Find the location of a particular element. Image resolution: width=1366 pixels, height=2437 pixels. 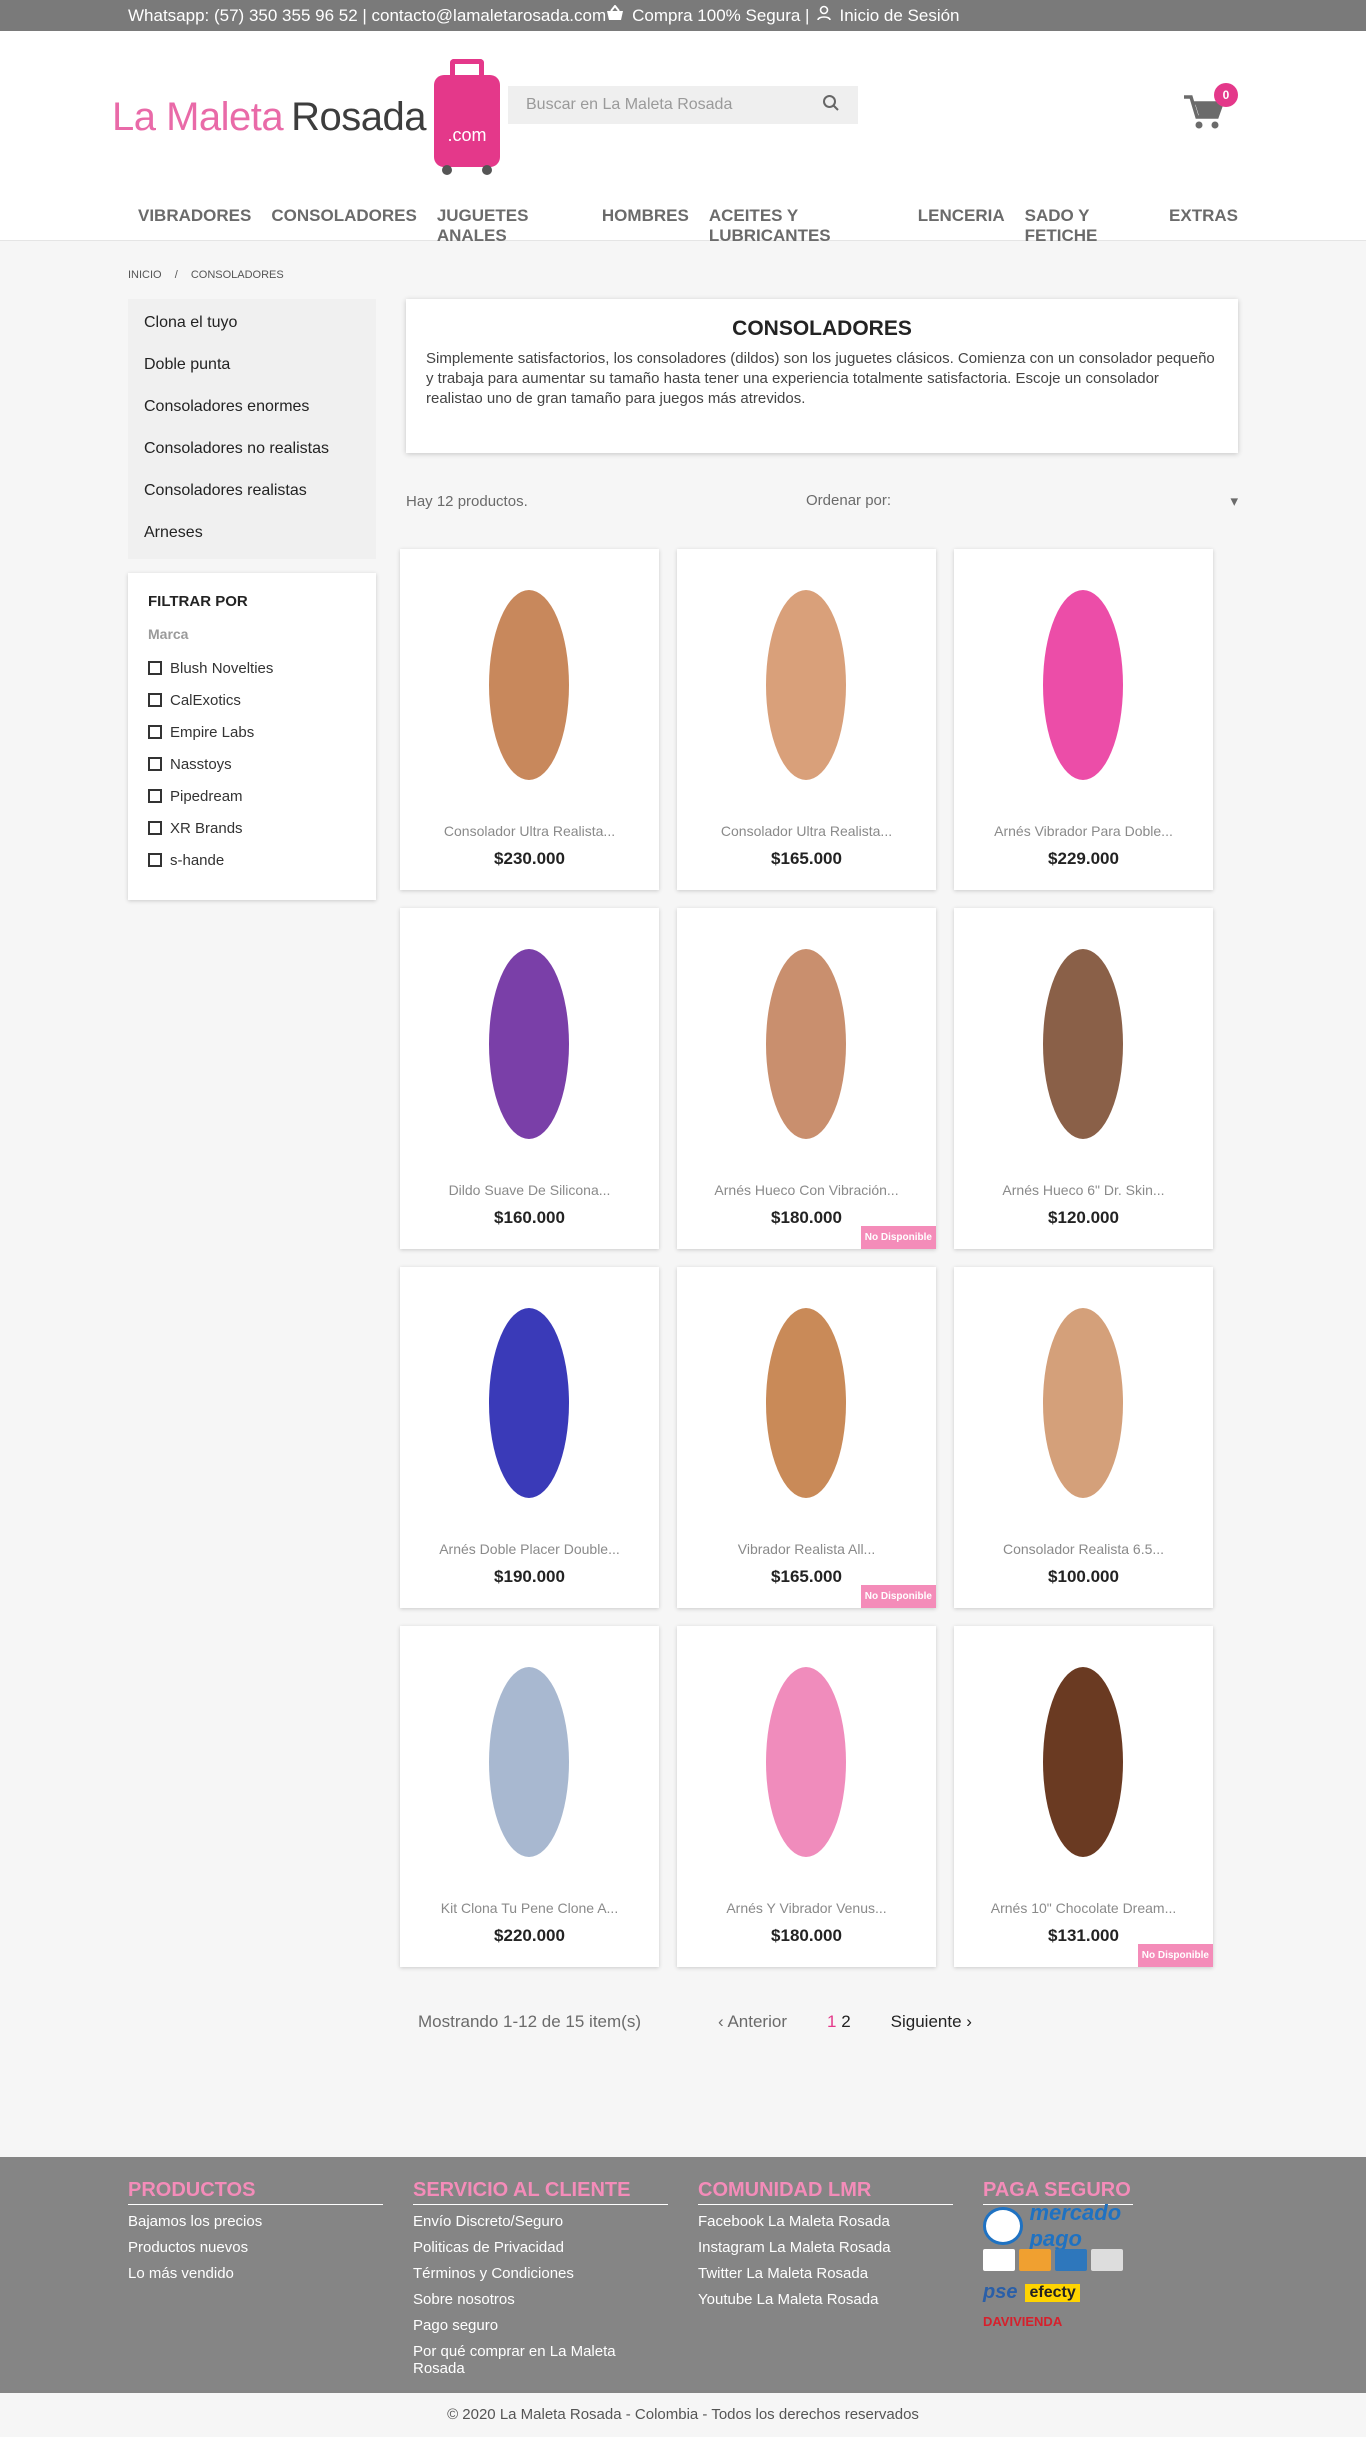

product-card: Consolador Realista 6.5... $100.000 is located at coordinates (1083, 1437).